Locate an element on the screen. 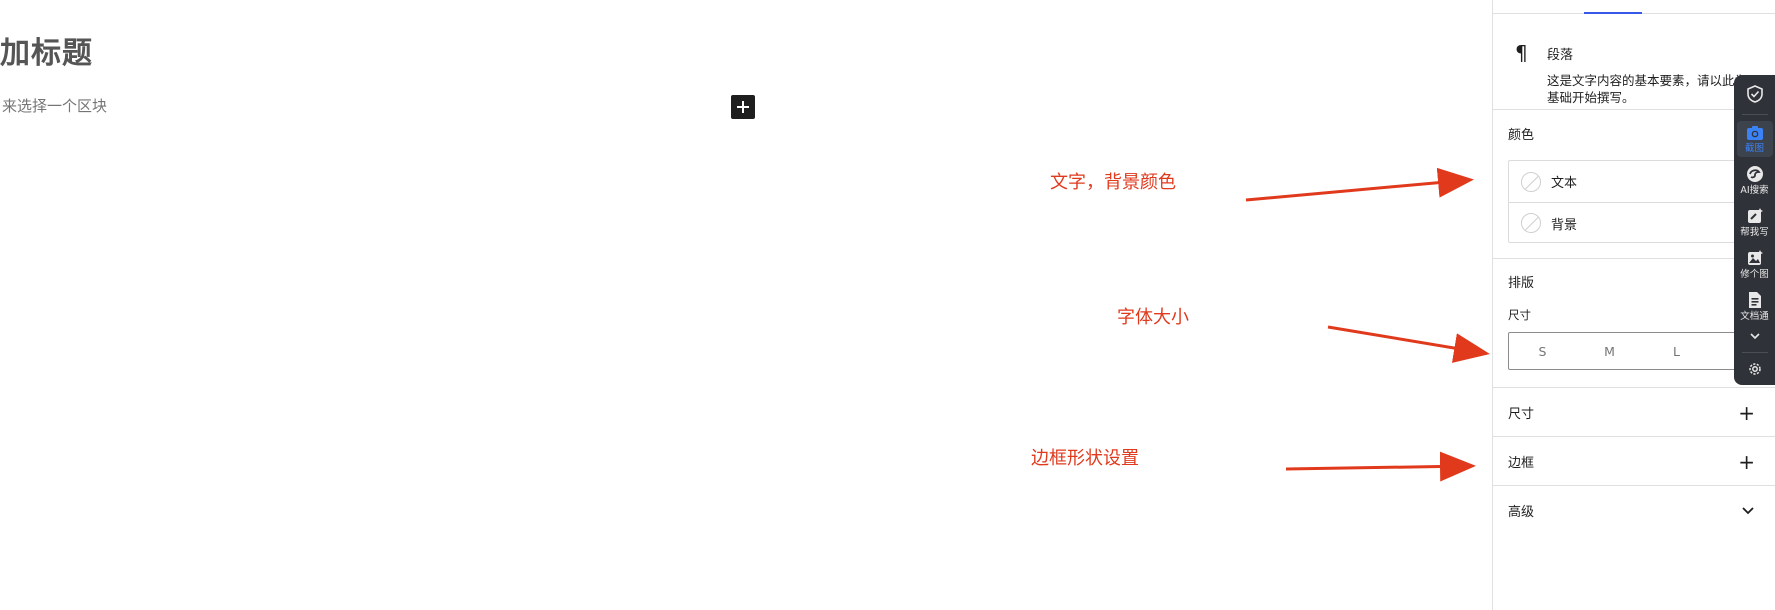 This screenshot has width=1775, height=610. ai-search-icon is located at coordinates (1754, 173).